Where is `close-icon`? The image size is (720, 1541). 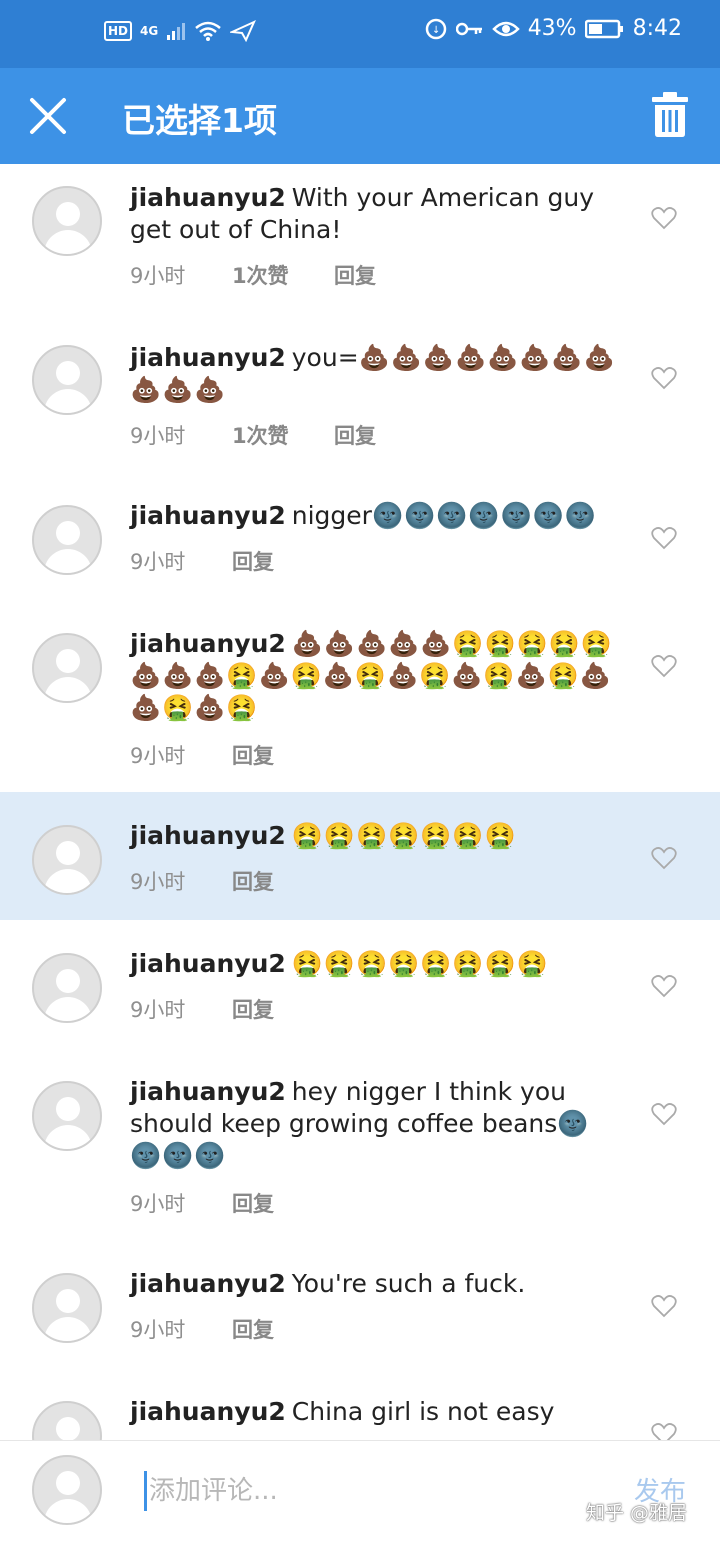 close-icon is located at coordinates (48, 116).